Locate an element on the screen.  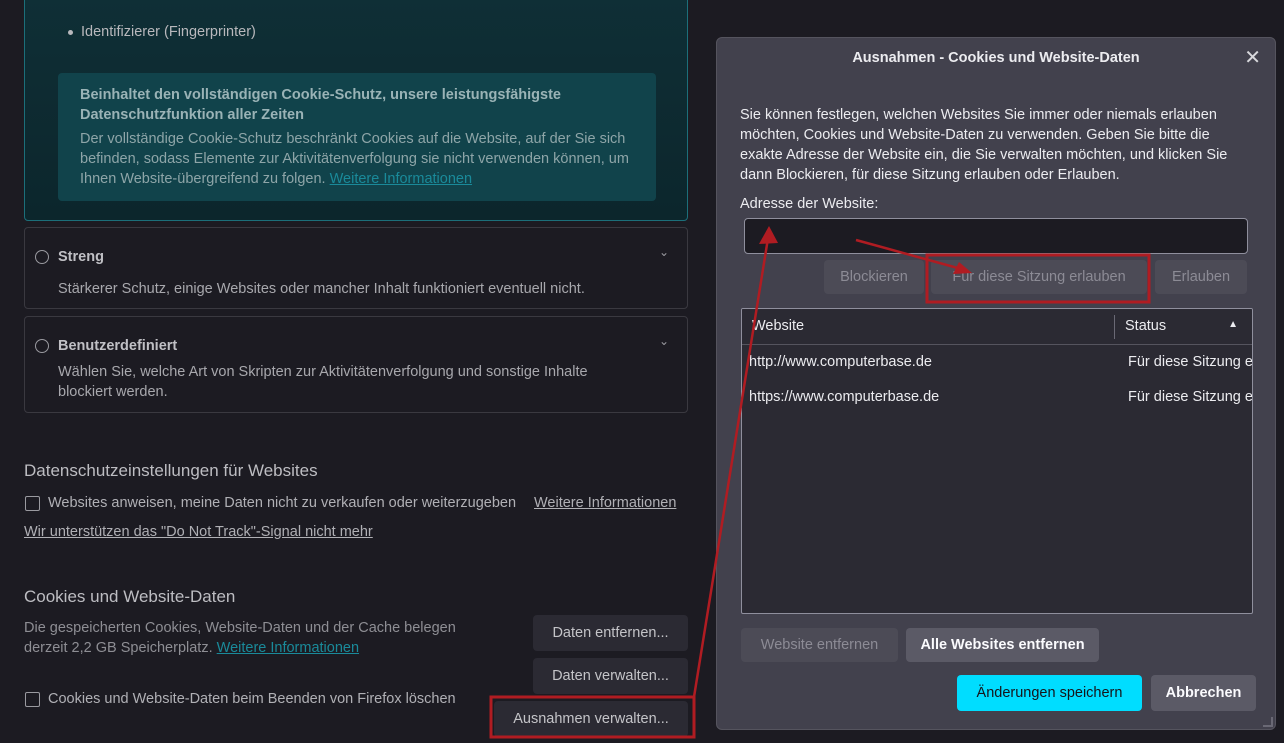
allow-session-button: Für diese Sitzung erlauben is located at coordinates (1039, 277).